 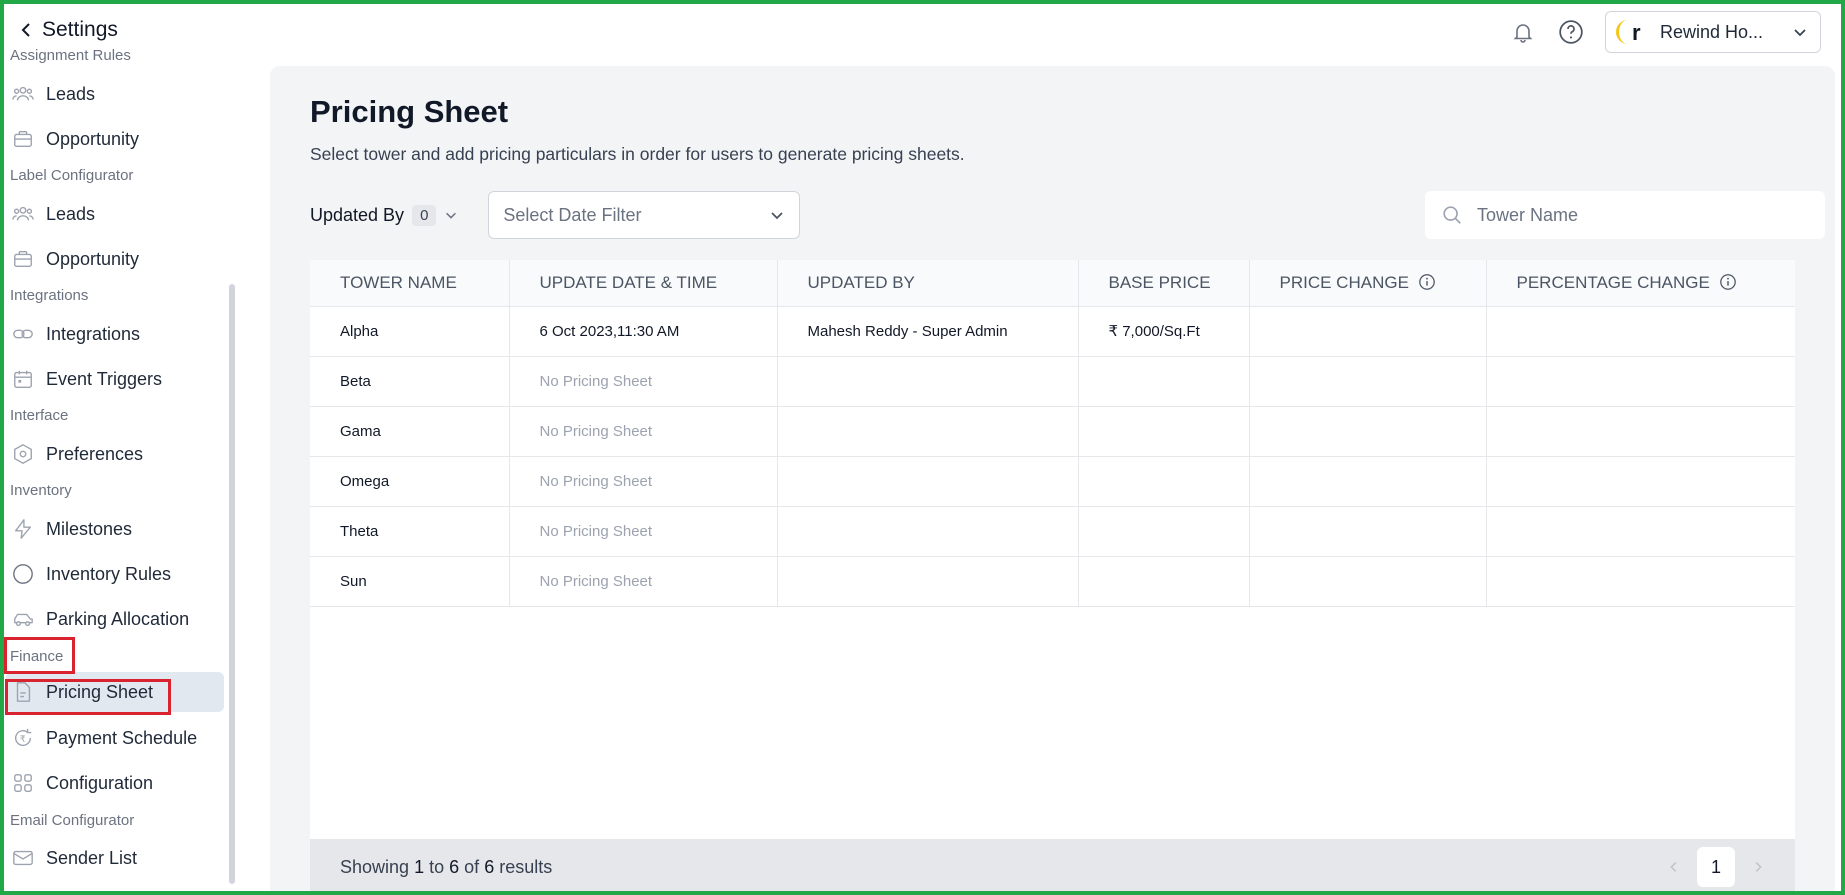 I want to click on page-title: Pricing Sheet, so click(x=409, y=111).